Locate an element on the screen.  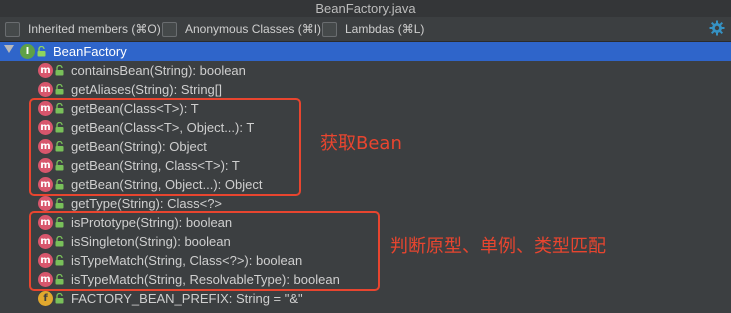
inherited-members-checkbox is located at coordinates (12, 29).